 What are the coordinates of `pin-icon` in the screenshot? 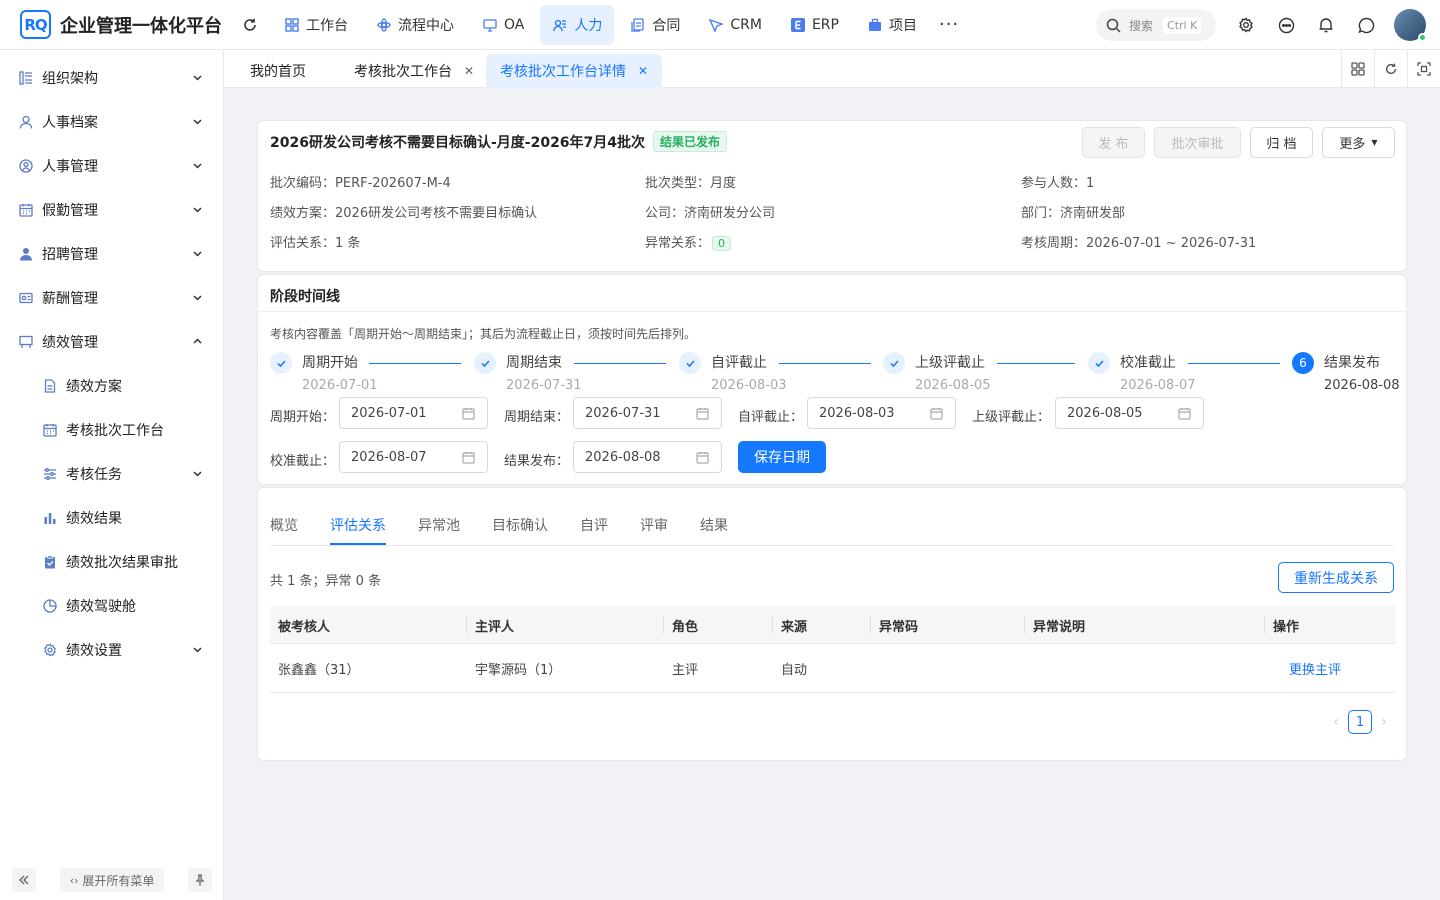 It's located at (200, 880).